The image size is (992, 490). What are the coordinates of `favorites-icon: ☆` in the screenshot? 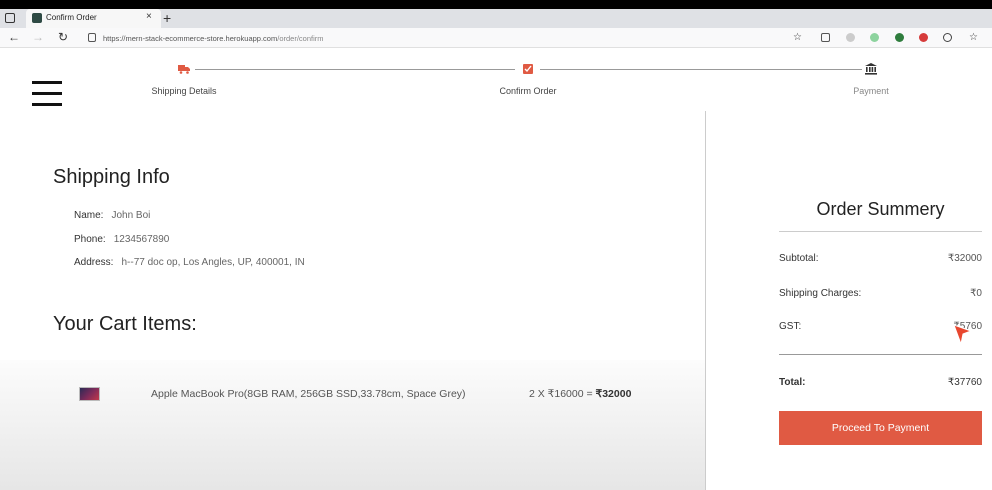 It's located at (973, 37).